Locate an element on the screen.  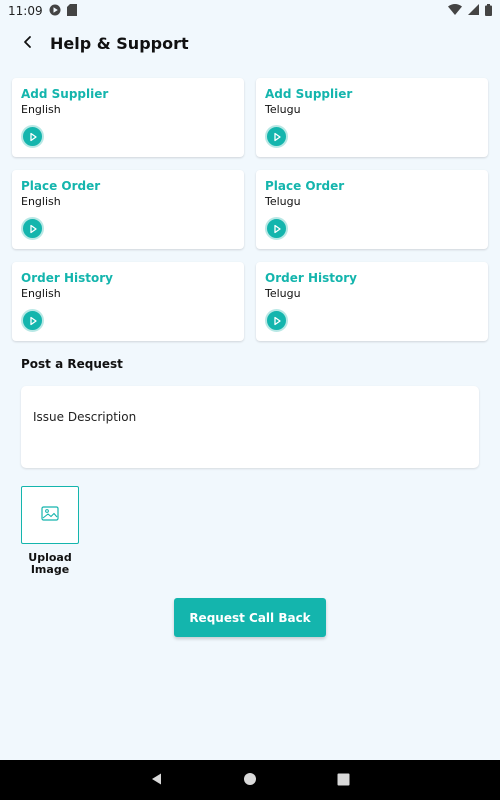
square-recents-icon is located at coordinates (343, 780).